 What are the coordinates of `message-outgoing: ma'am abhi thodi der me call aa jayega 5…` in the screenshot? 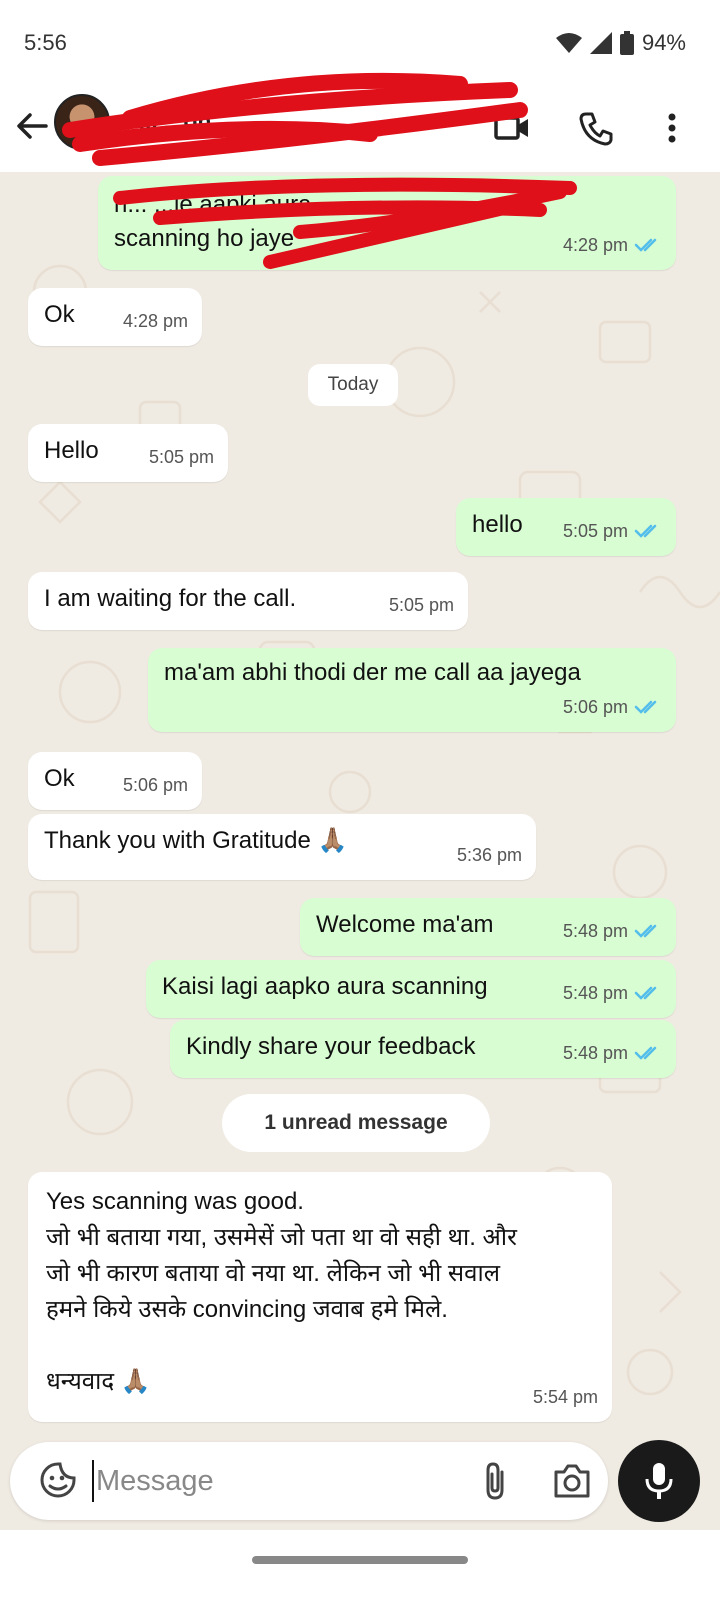 It's located at (412, 690).